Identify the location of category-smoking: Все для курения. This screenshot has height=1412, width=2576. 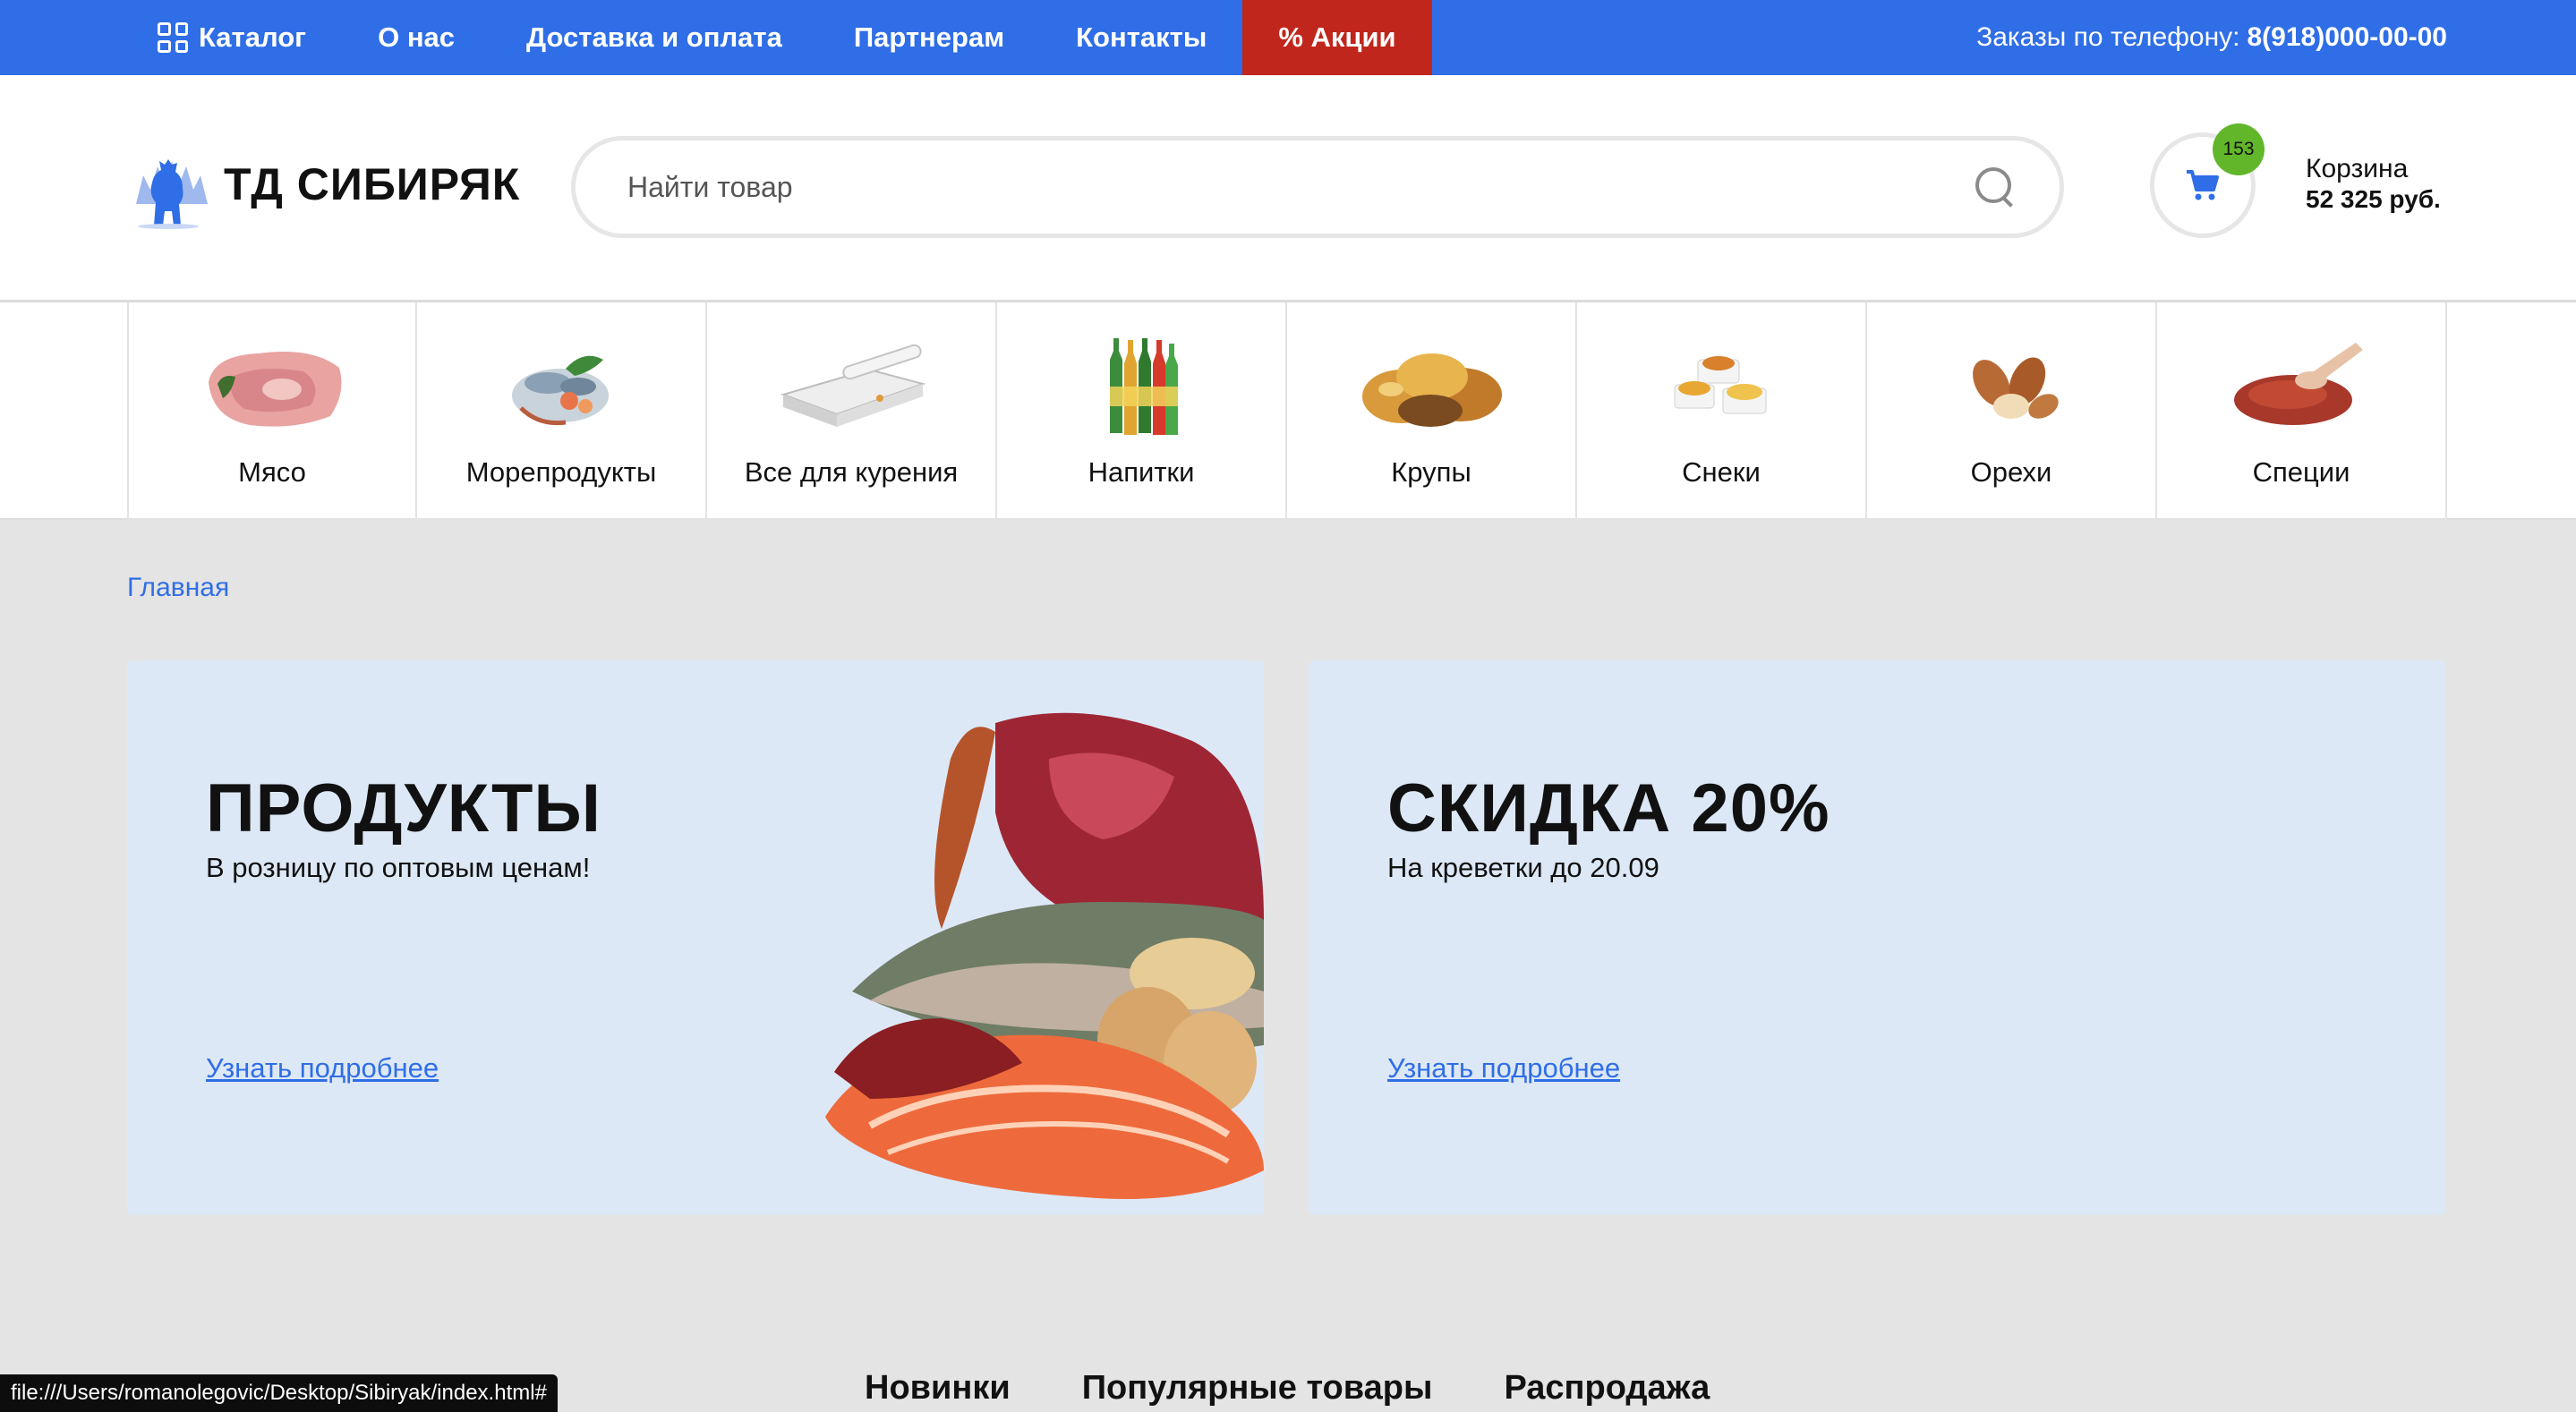
(852, 411).